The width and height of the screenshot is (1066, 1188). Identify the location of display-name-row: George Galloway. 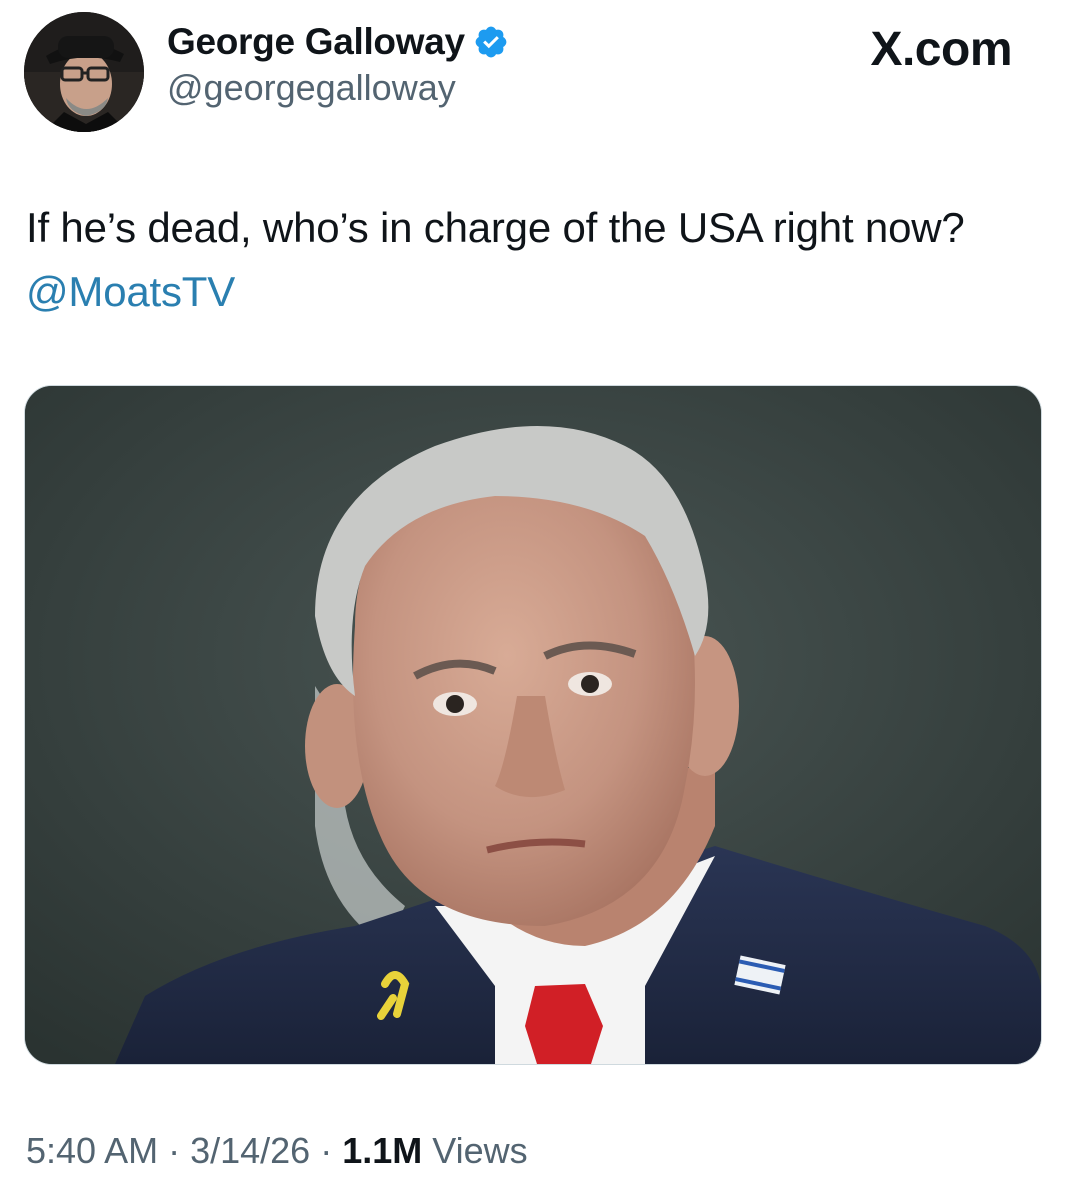
(338, 42).